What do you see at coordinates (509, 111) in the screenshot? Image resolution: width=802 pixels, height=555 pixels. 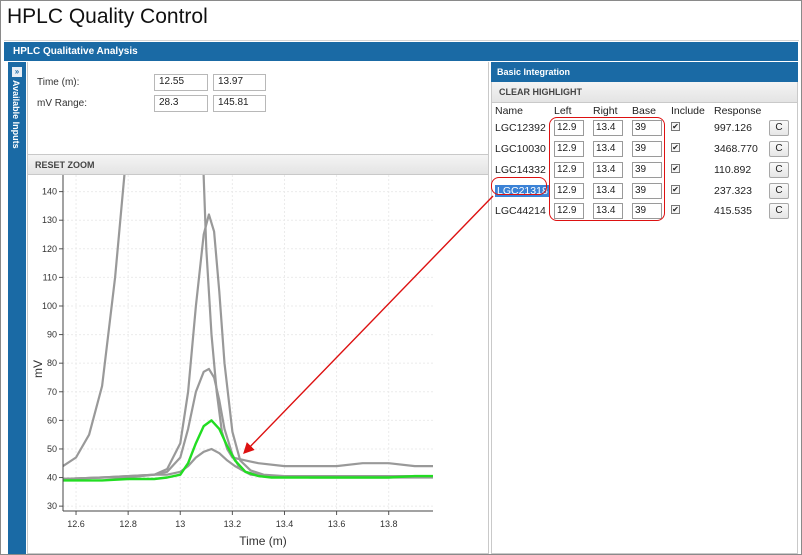 I see `col-name: Name` at bounding box center [509, 111].